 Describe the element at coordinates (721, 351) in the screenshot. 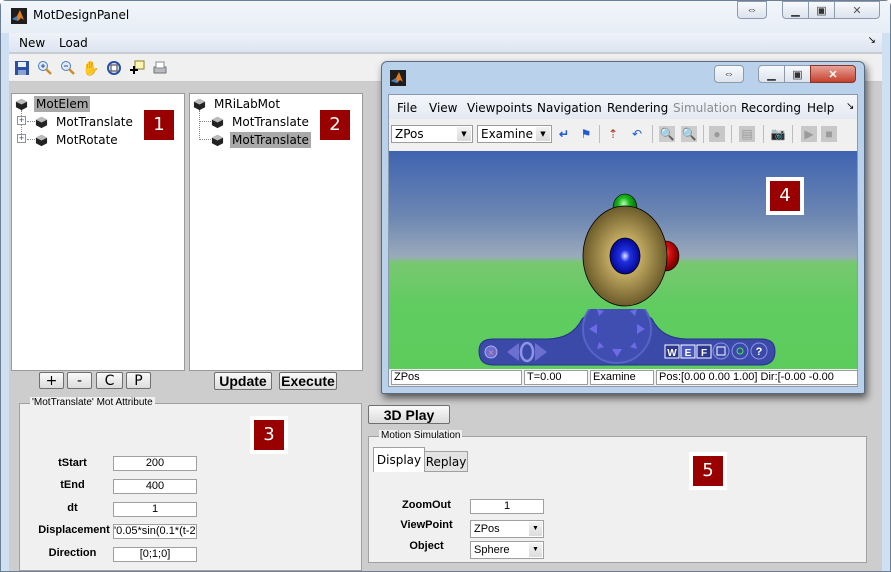

I see `nav-window-icon` at that location.